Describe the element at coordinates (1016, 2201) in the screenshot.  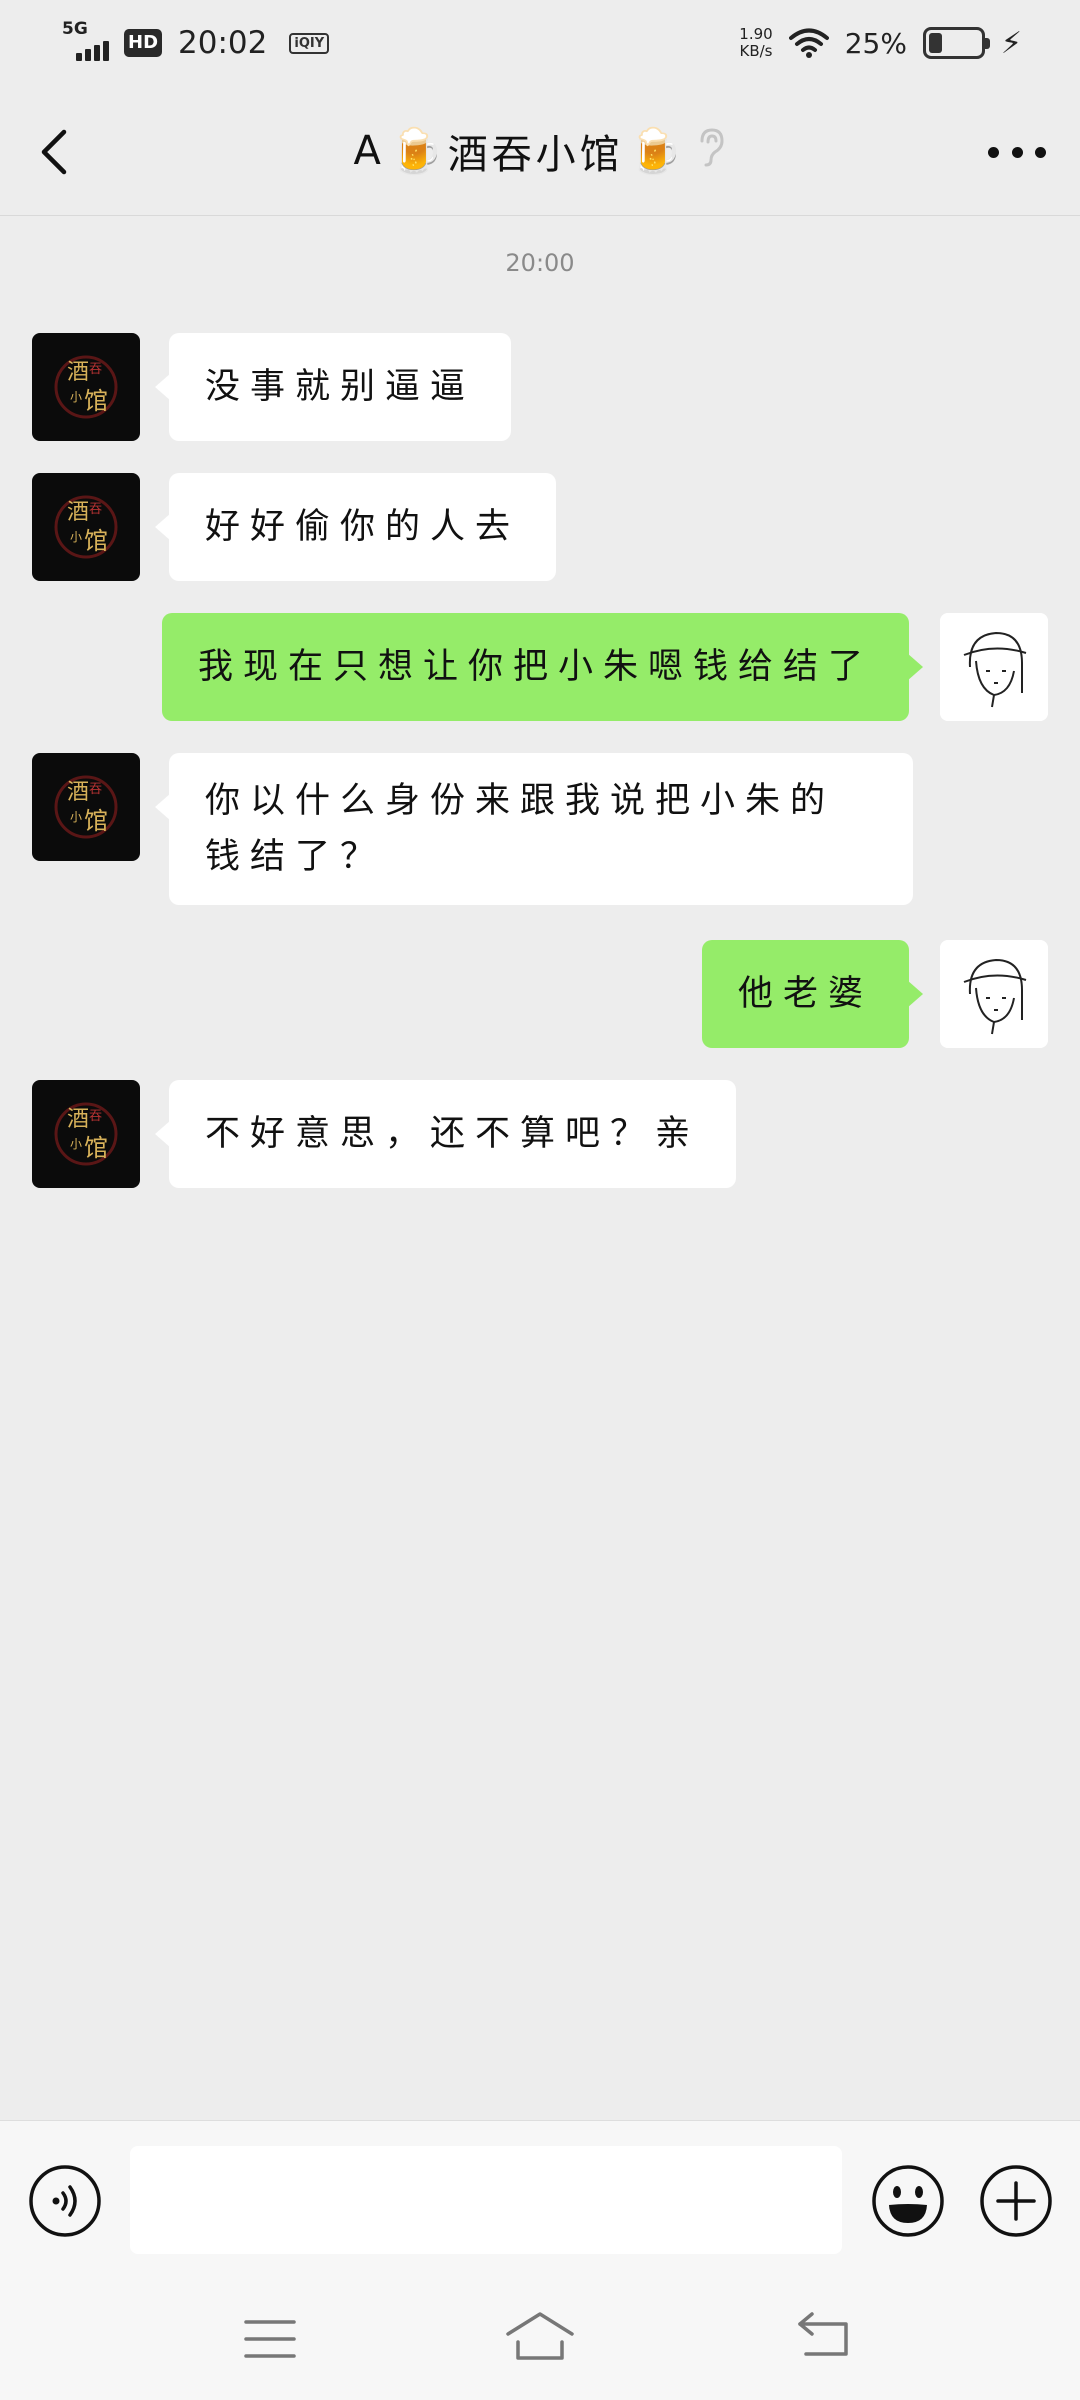
I see `plus-icon` at that location.